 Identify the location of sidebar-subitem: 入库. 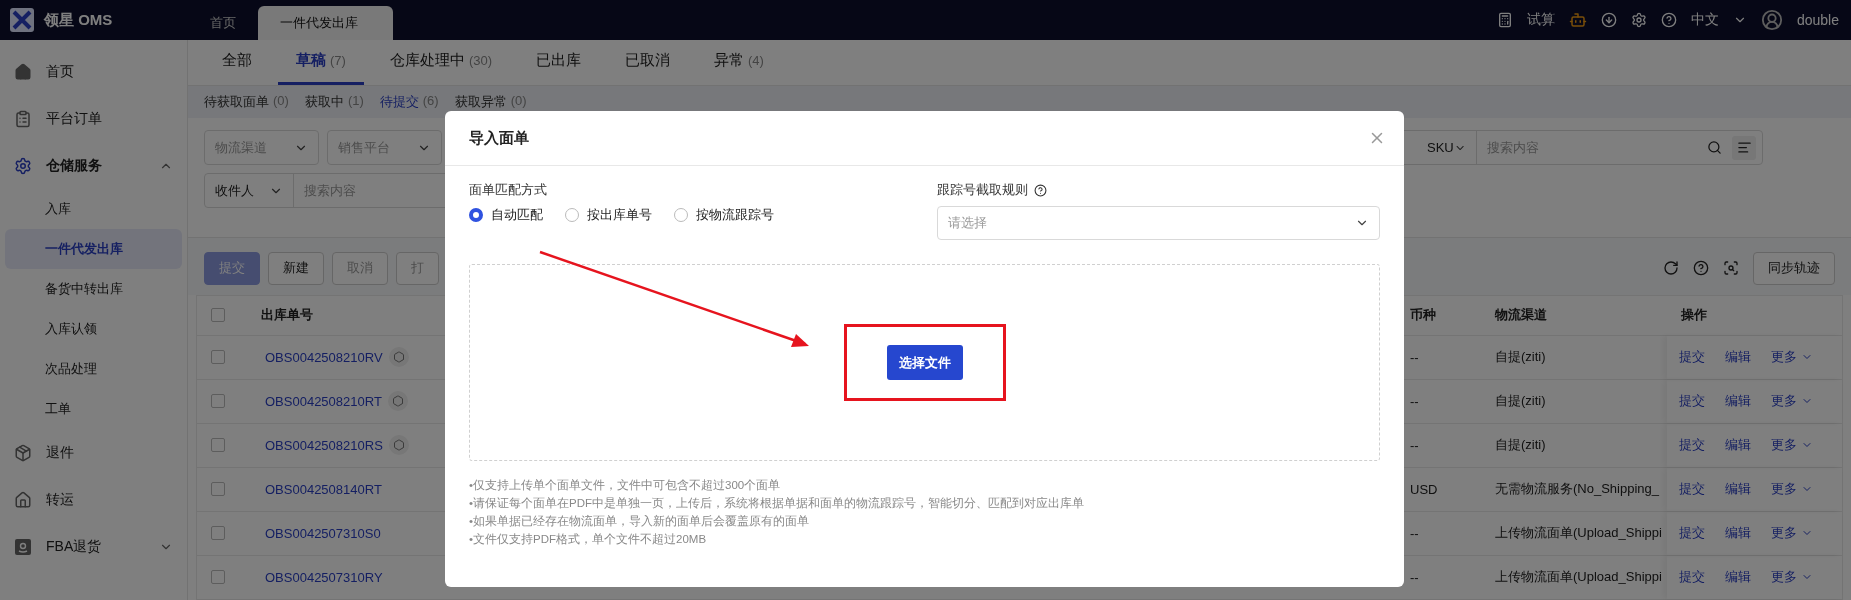
(93, 209).